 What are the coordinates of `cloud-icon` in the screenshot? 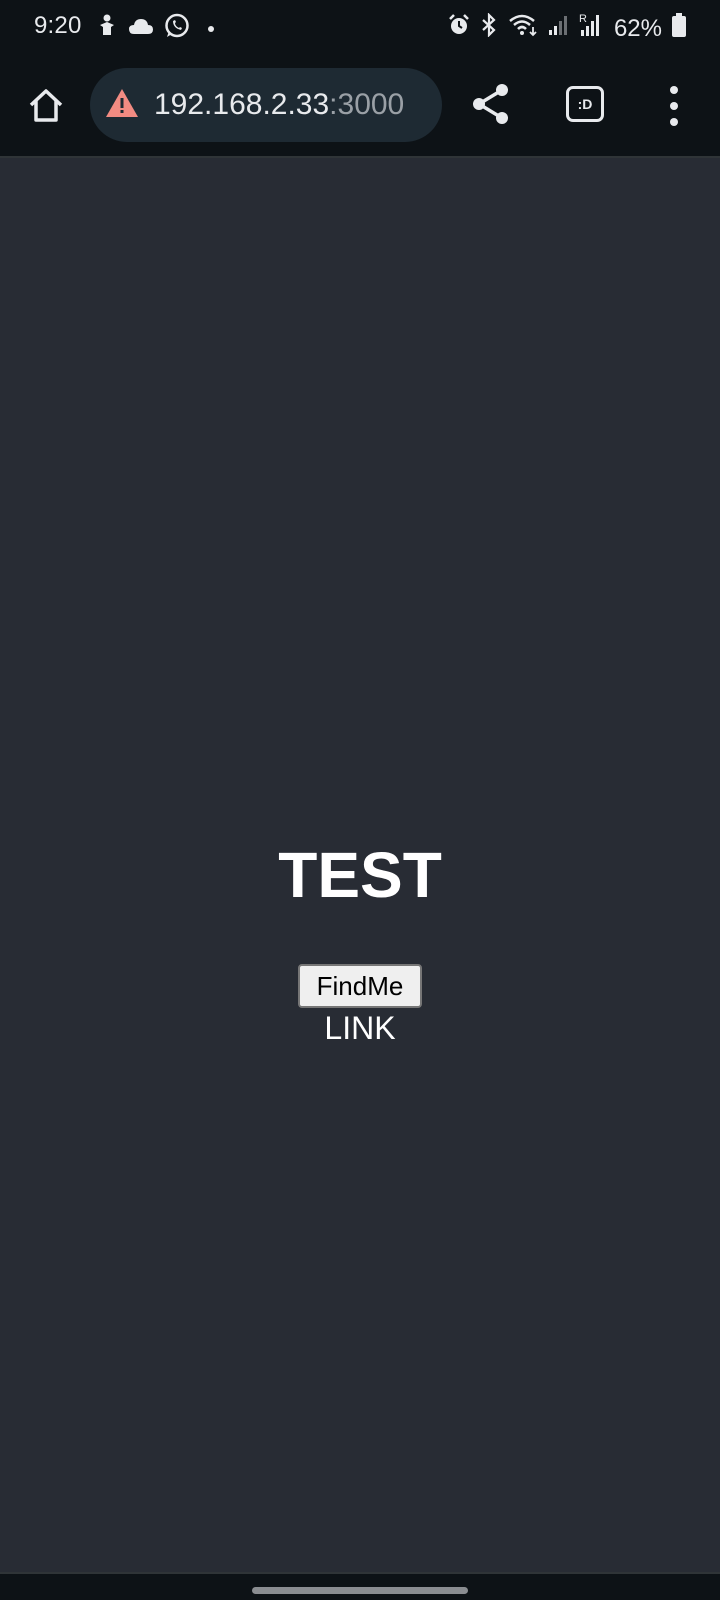 It's located at (141, 28).